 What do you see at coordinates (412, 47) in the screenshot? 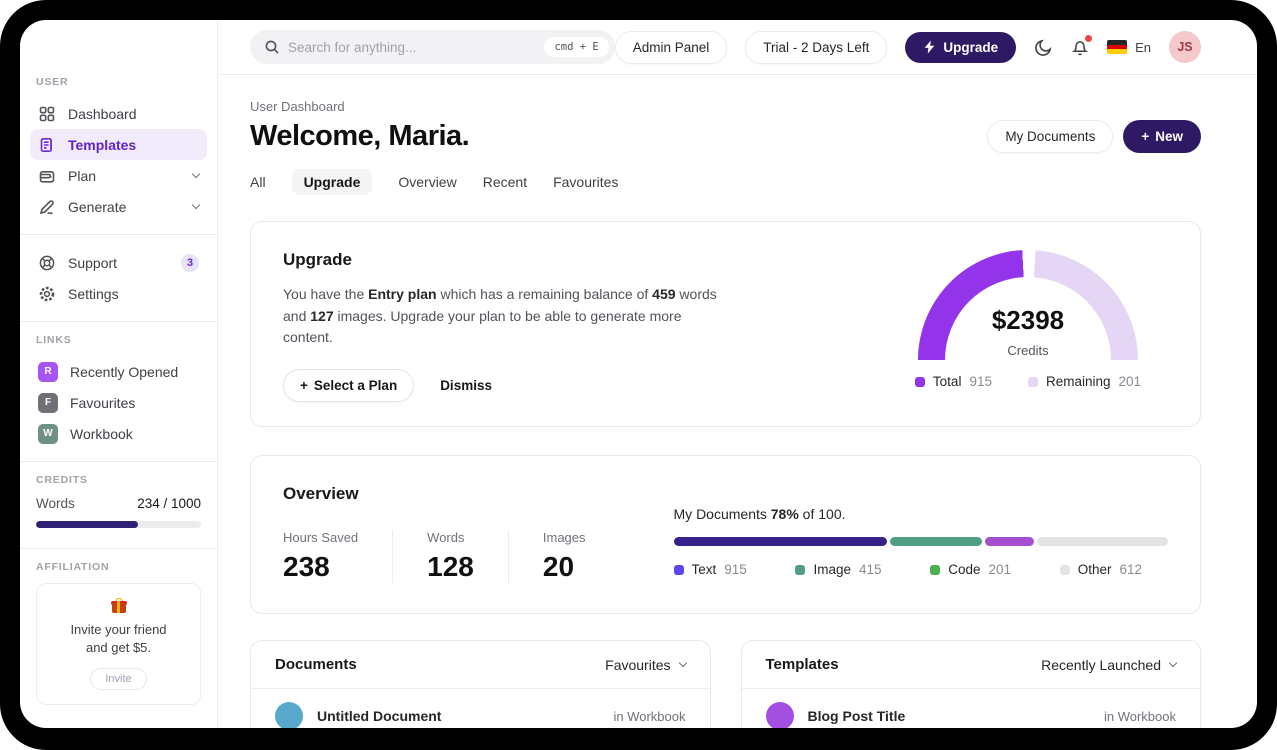
I see `search-input` at bounding box center [412, 47].